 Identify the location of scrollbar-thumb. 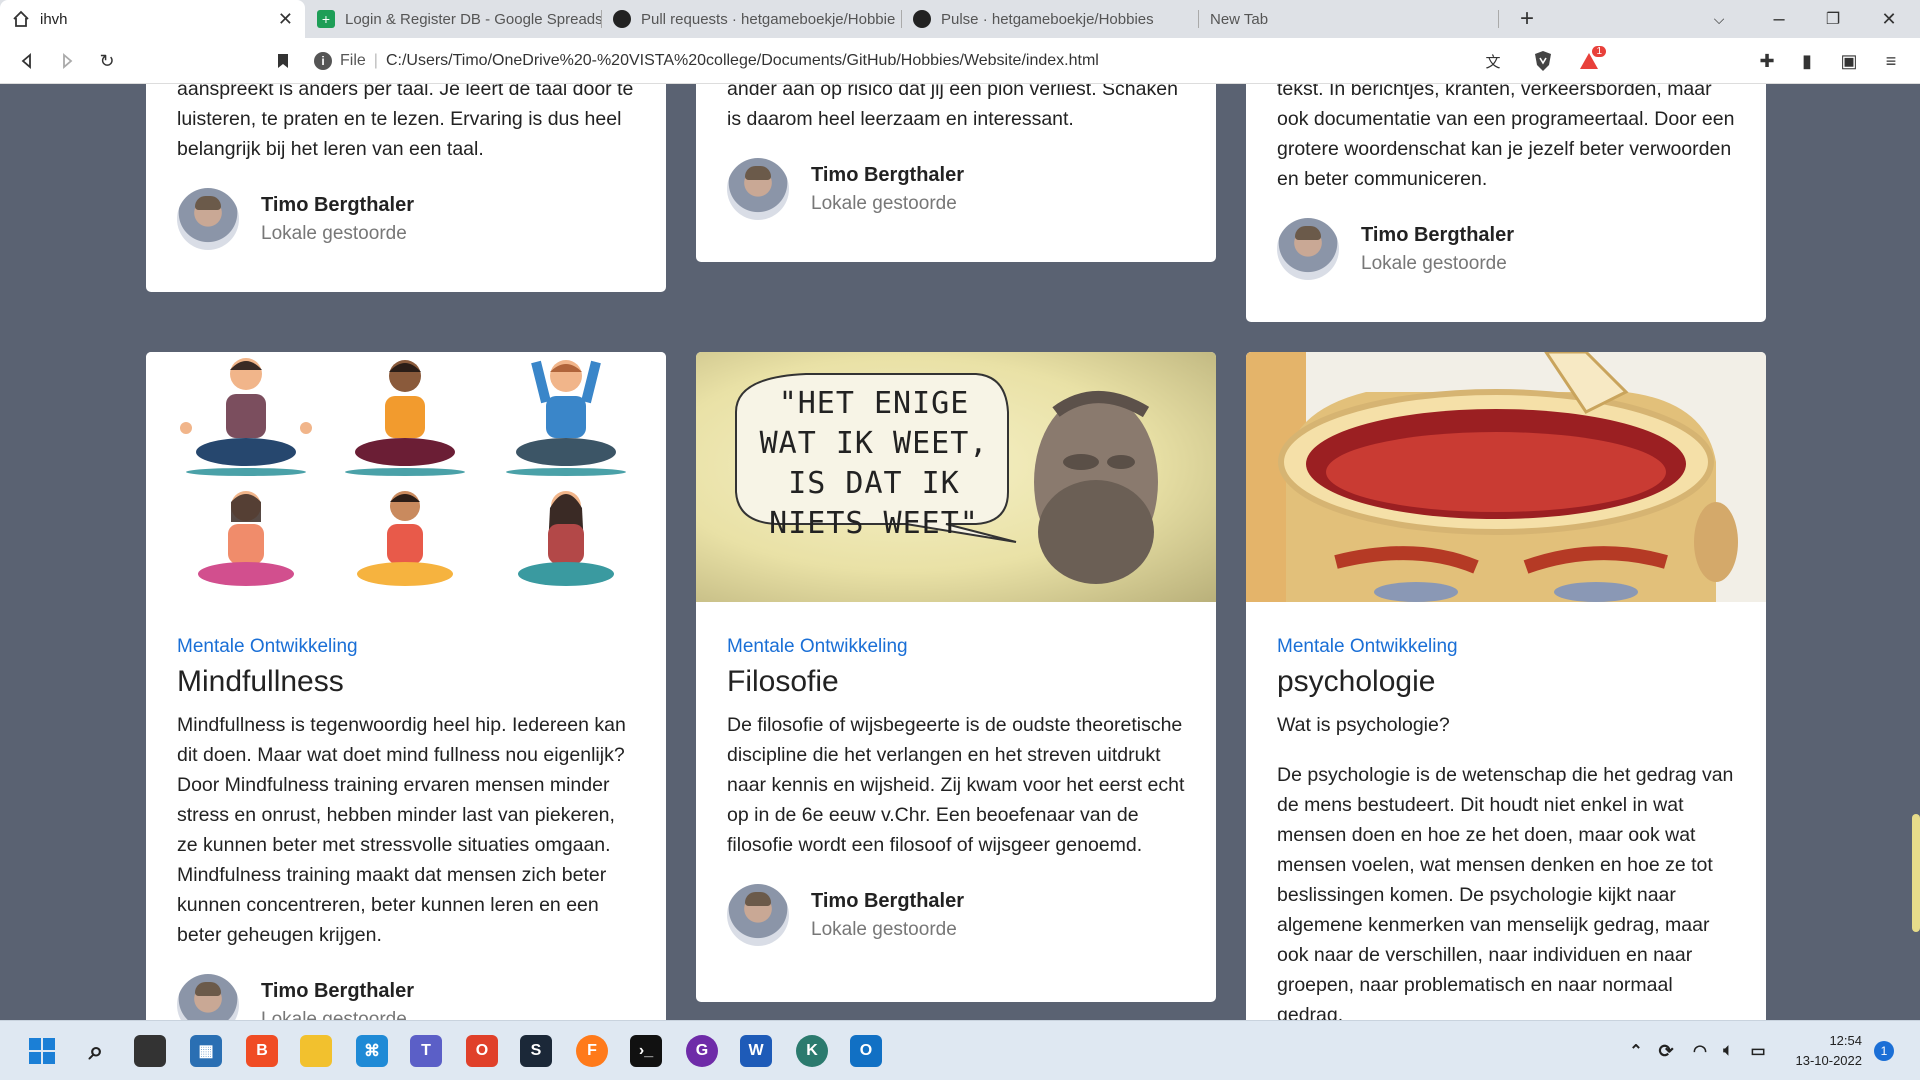
(1916, 873).